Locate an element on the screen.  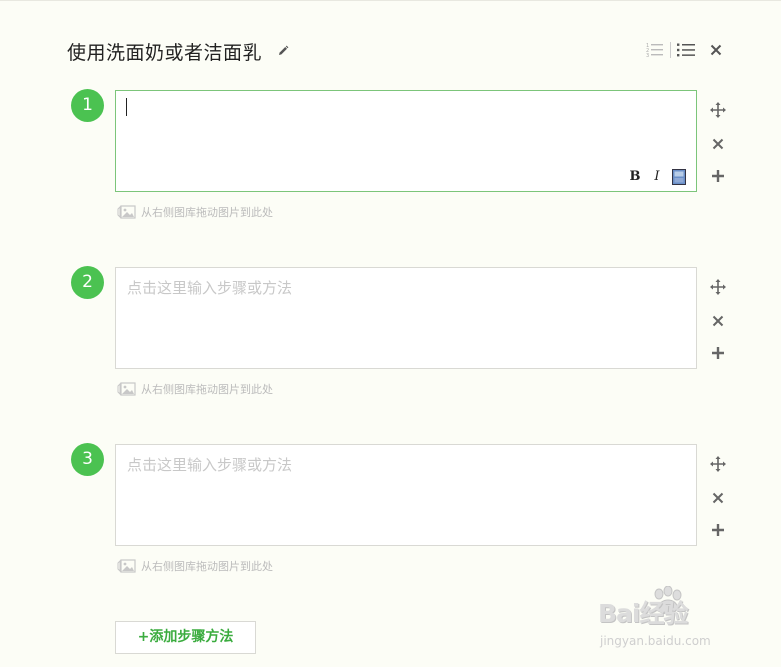
baidu-jingyan-watermark: Bai经验 jingyan.baidu.com is located at coordinates (673, 621).